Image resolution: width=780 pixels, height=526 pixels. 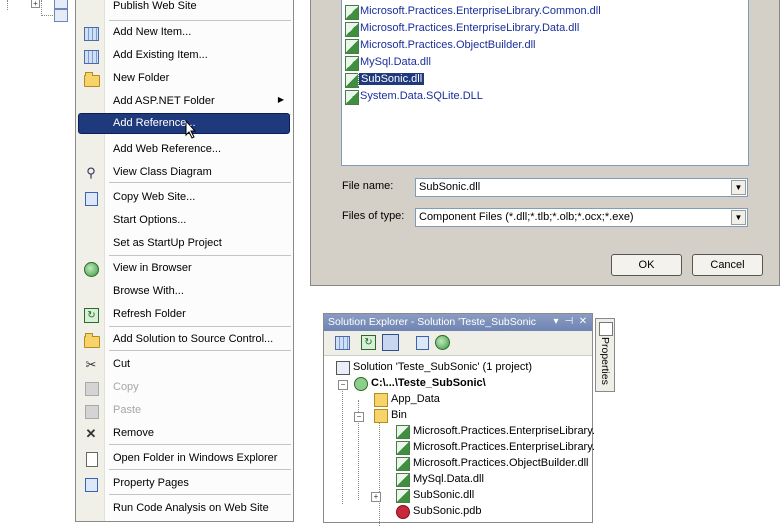 I want to click on menu-item-set-startup: Set as StartUp Project, so click(x=184, y=244).